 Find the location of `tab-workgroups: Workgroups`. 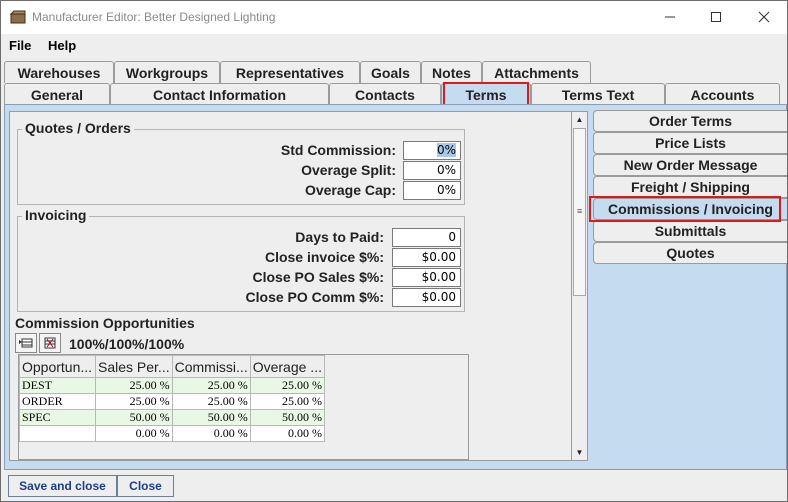

tab-workgroups: Workgroups is located at coordinates (167, 72).